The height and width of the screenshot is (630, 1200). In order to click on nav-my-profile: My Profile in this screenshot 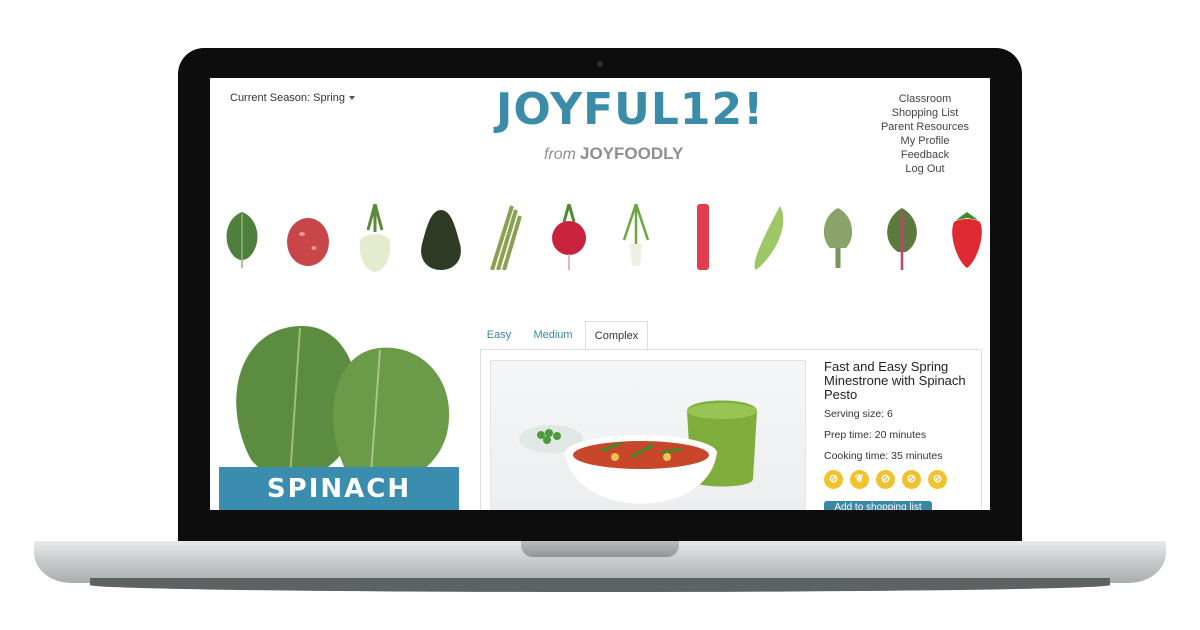, I will do `click(925, 141)`.